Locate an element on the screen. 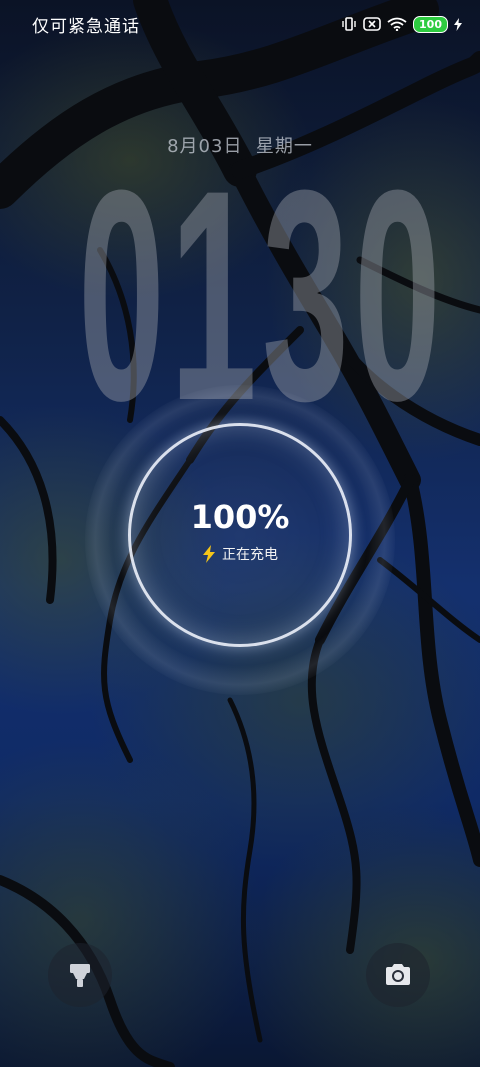 The width and height of the screenshot is (480, 1067). camera-icon is located at coordinates (398, 974).